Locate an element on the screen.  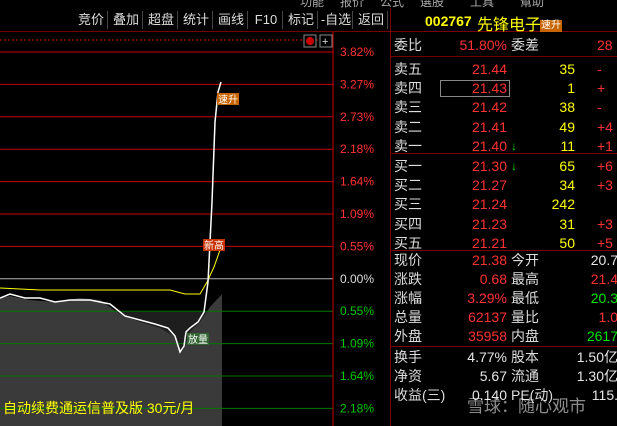
mark-button: 标记 is located at coordinates (301, 20).